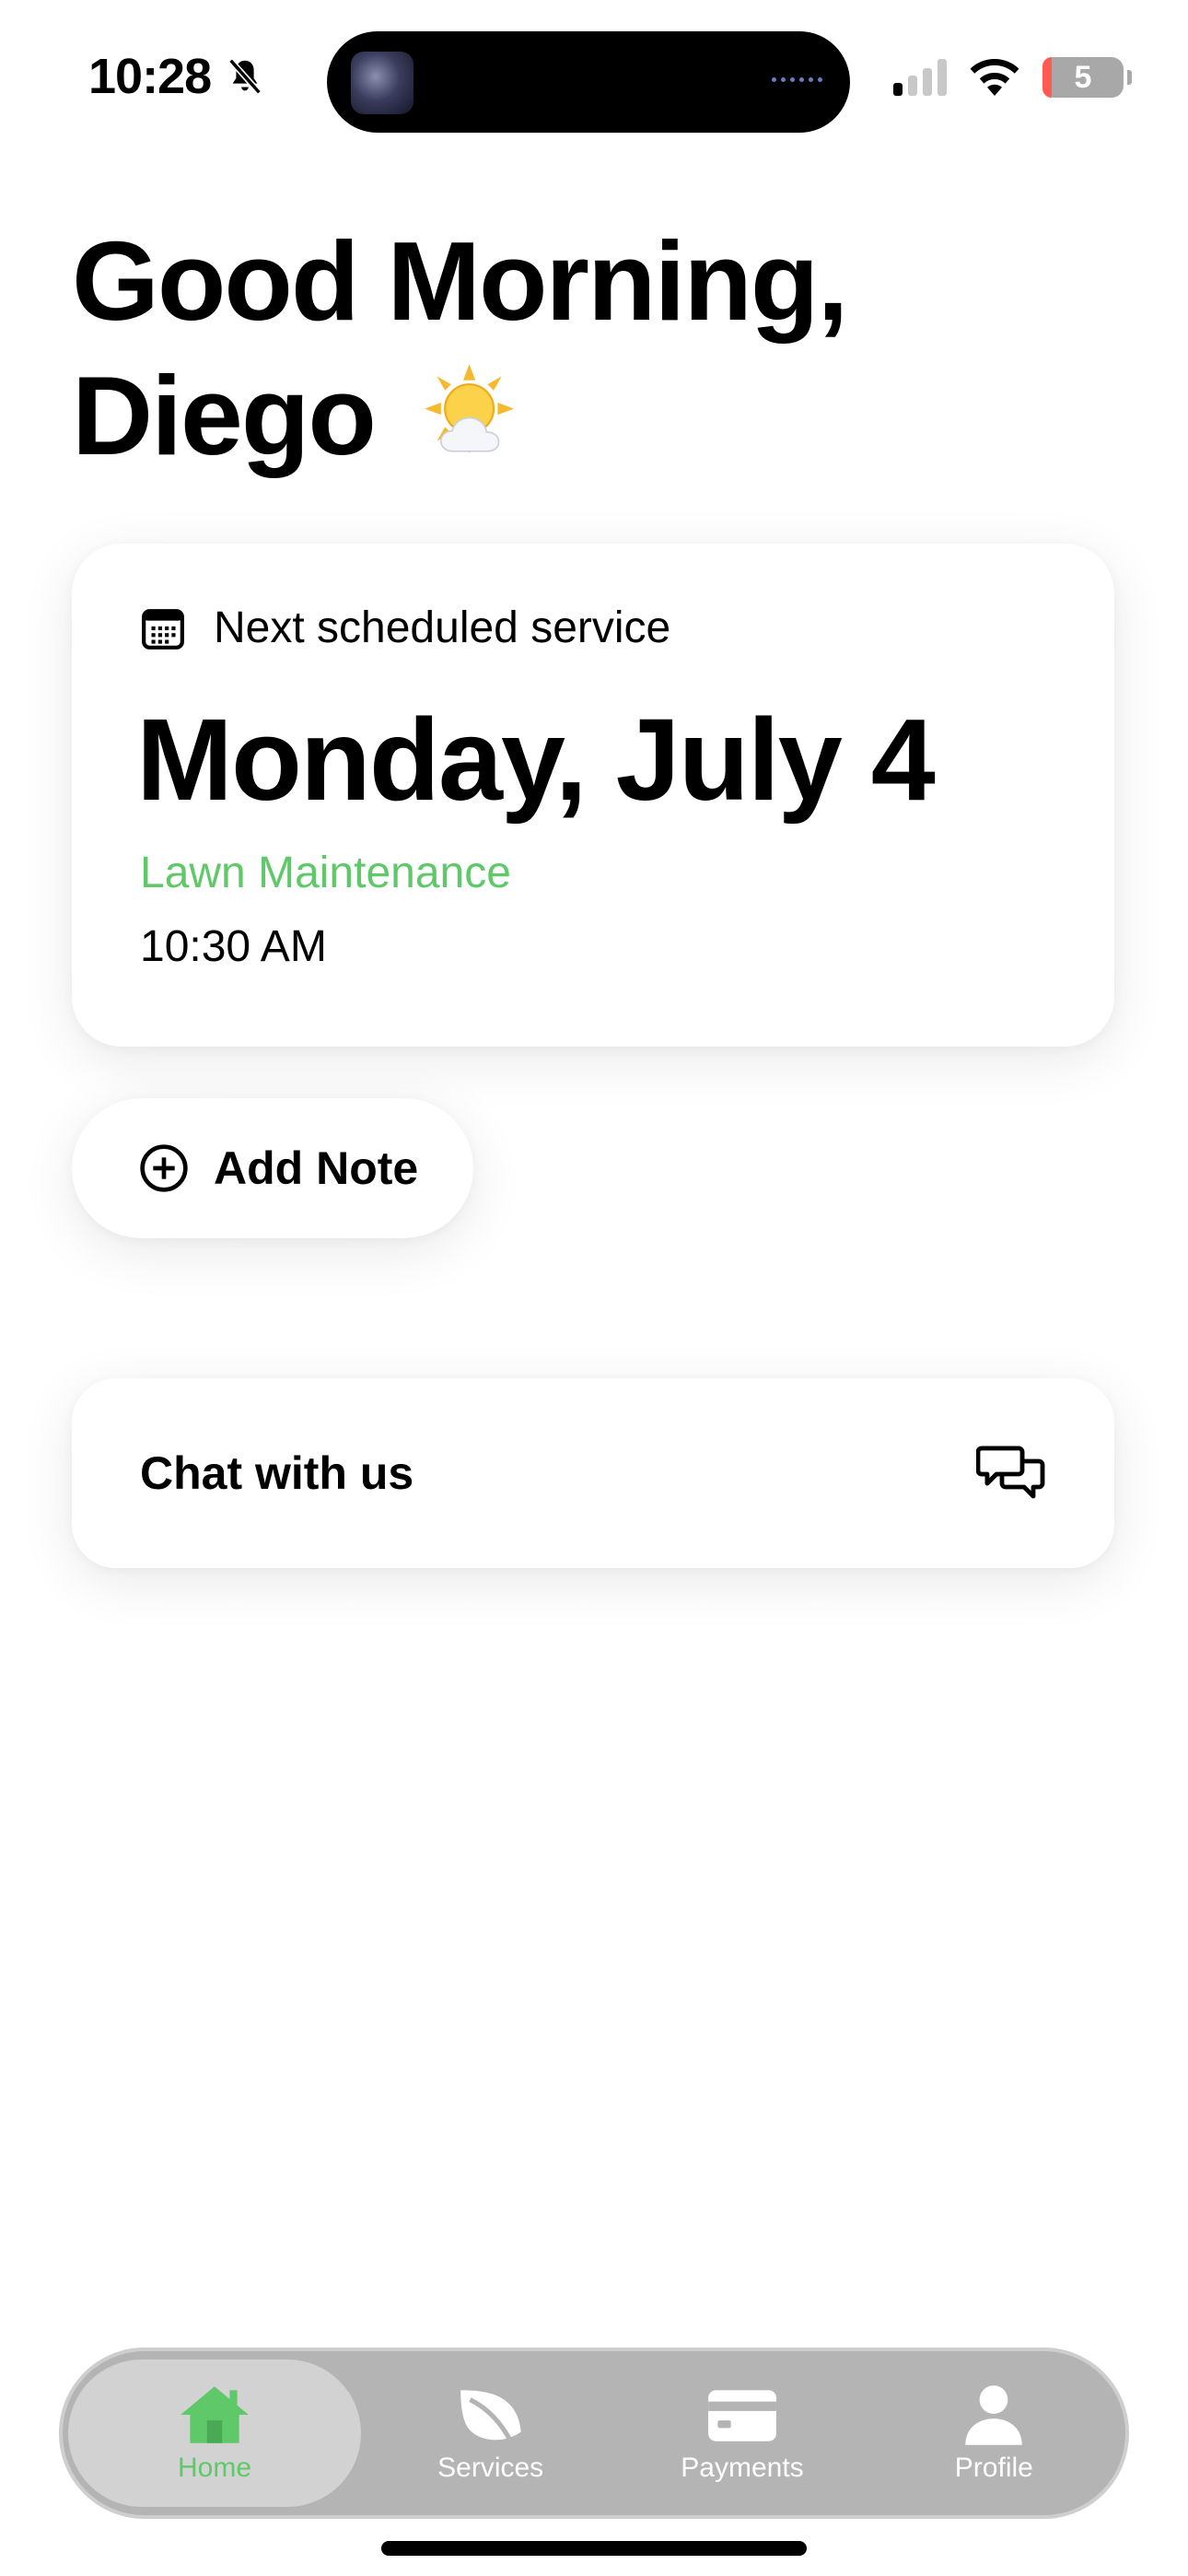 This screenshot has width=1188, height=2576. Describe the element at coordinates (593, 1473) in the screenshot. I see `chat-with-us-button: Chat with us` at that location.